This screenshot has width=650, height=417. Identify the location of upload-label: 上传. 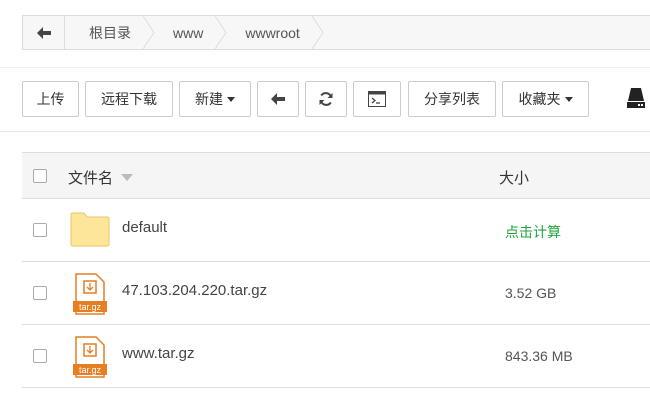
(50, 99).